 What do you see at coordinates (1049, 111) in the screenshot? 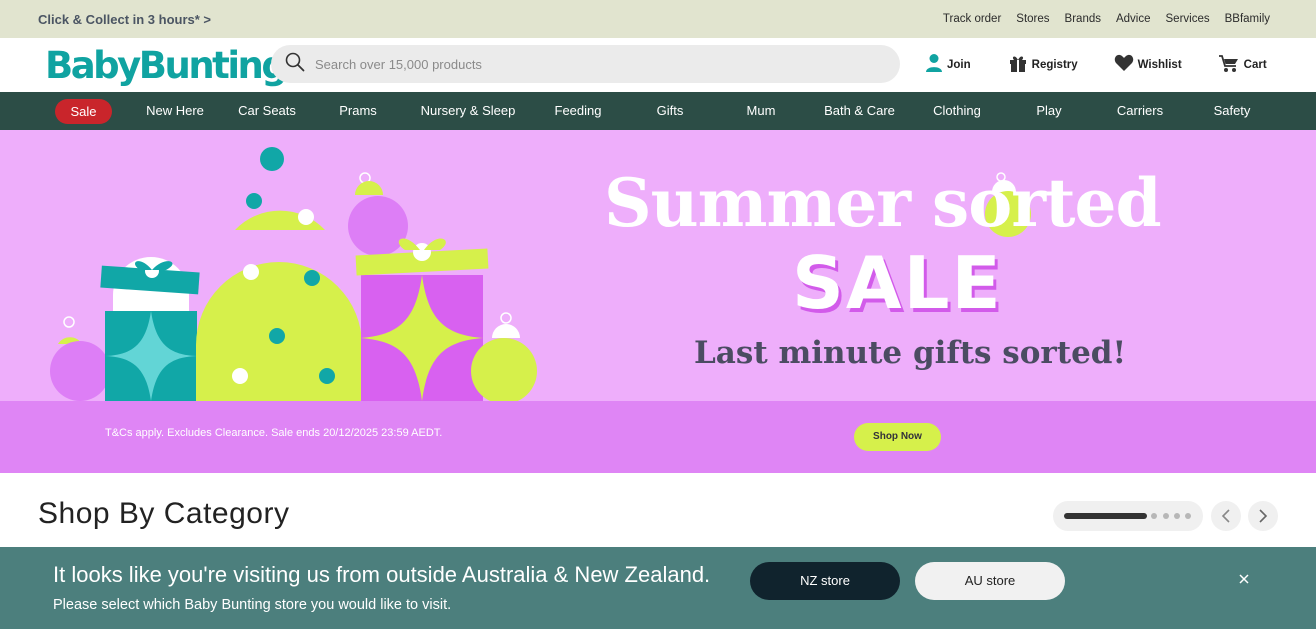
I see `nav-item-play: Play` at bounding box center [1049, 111].